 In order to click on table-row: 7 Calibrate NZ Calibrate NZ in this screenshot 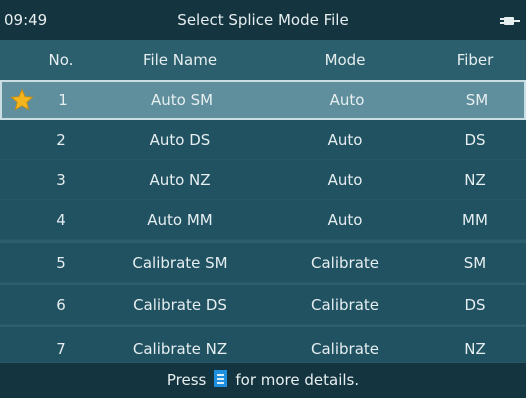, I will do `click(263, 345)`.